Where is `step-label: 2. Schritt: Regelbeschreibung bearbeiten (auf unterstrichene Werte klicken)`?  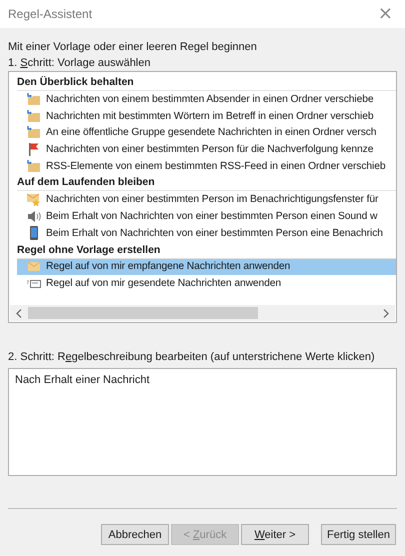 step-label: 2. Schritt: Regelbeschreibung bearbeiten (auf unterstrichene Werte klicken) is located at coordinates (192, 357).